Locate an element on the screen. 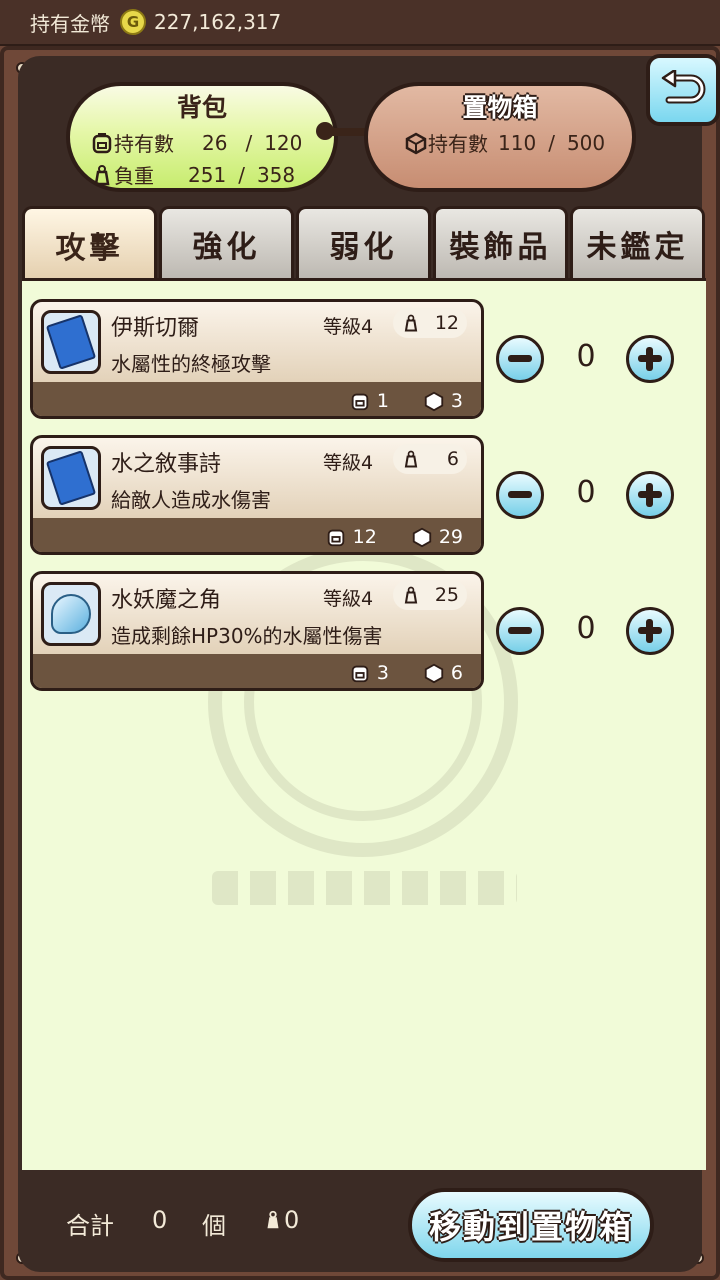  tab-debuff: 弱化 is located at coordinates (363, 242).